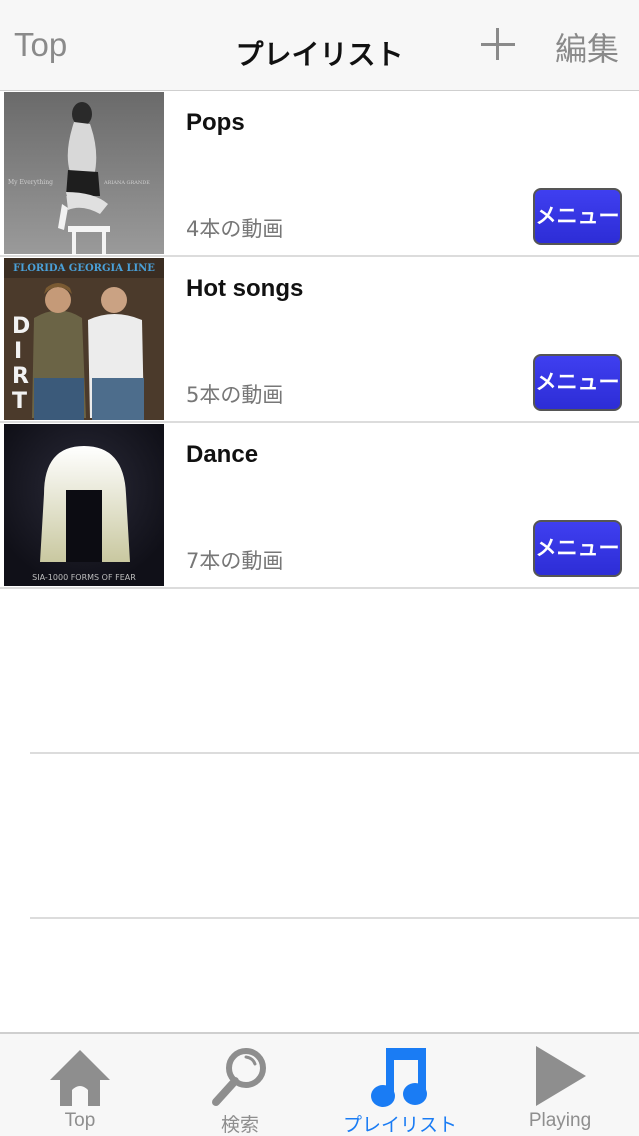  What do you see at coordinates (30, 182) in the screenshot?
I see `artwork-text: My Everything` at bounding box center [30, 182].